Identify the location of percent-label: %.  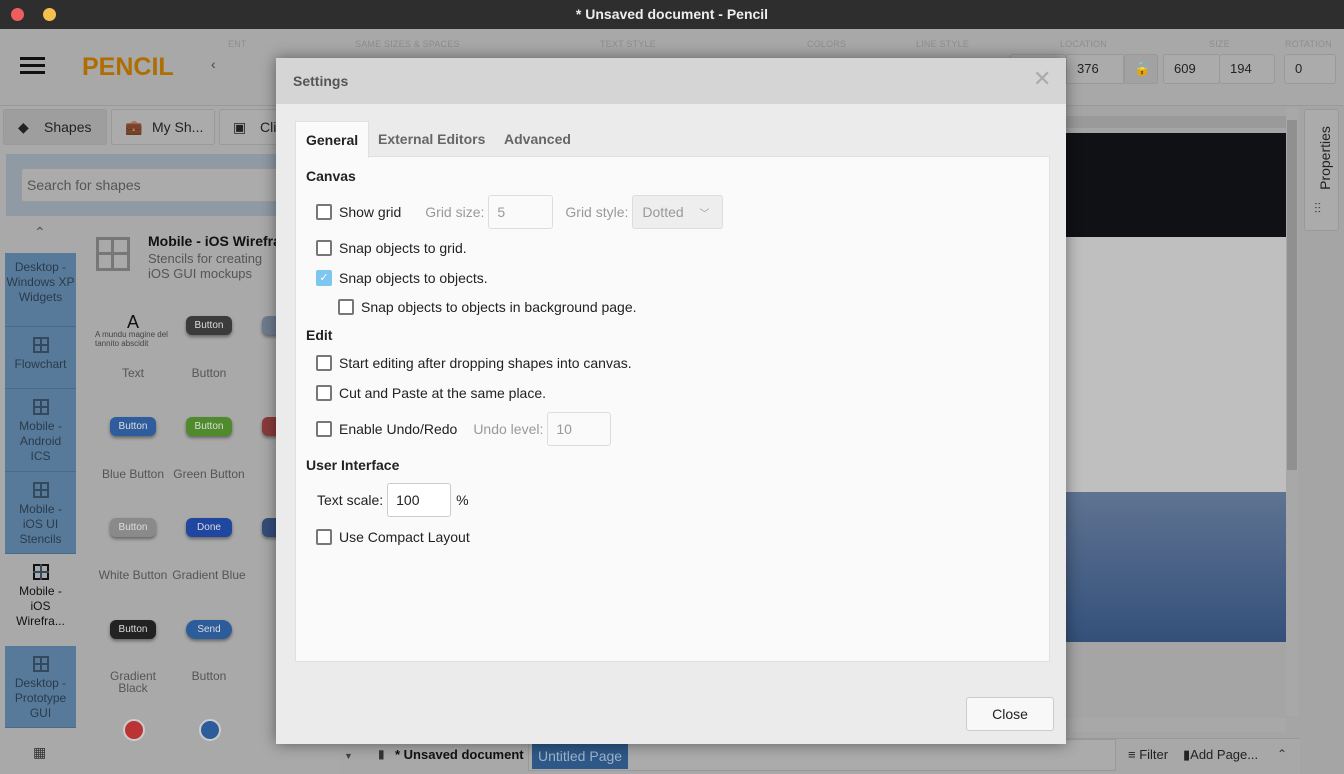
(462, 500).